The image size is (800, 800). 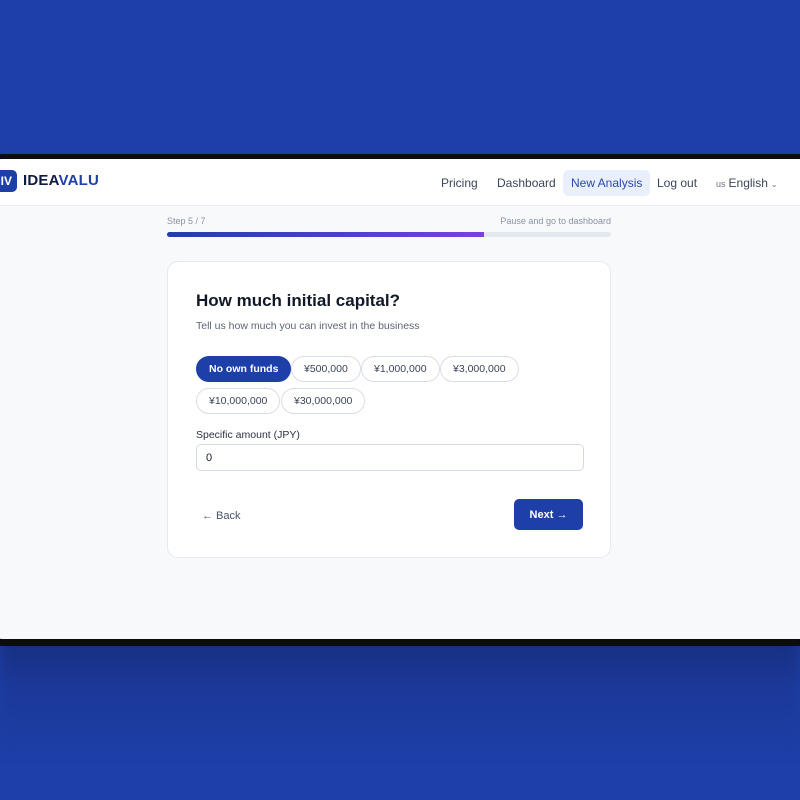 What do you see at coordinates (221, 516) in the screenshot?
I see `back-button: ← Back` at bounding box center [221, 516].